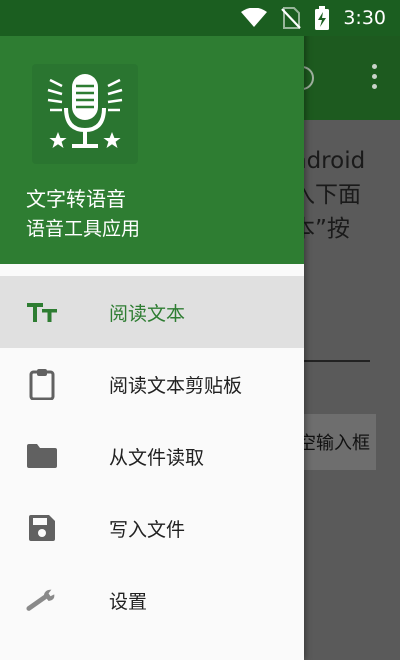 The image size is (400, 660). Describe the element at coordinates (76, 199) in the screenshot. I see `drawer-app-title: 文字转语音` at that location.